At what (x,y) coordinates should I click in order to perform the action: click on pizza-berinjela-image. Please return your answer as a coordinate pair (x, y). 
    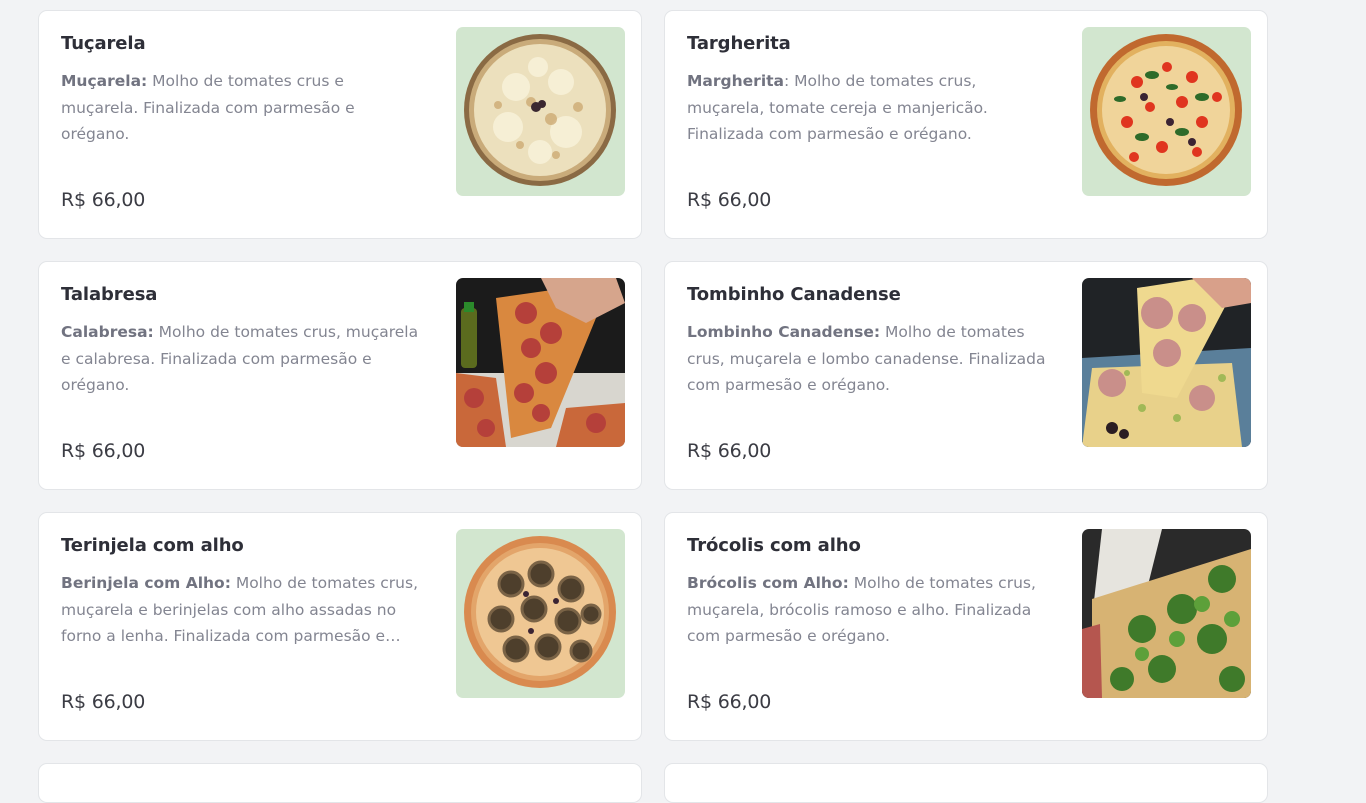
    Looking at the image, I should click on (540, 613).